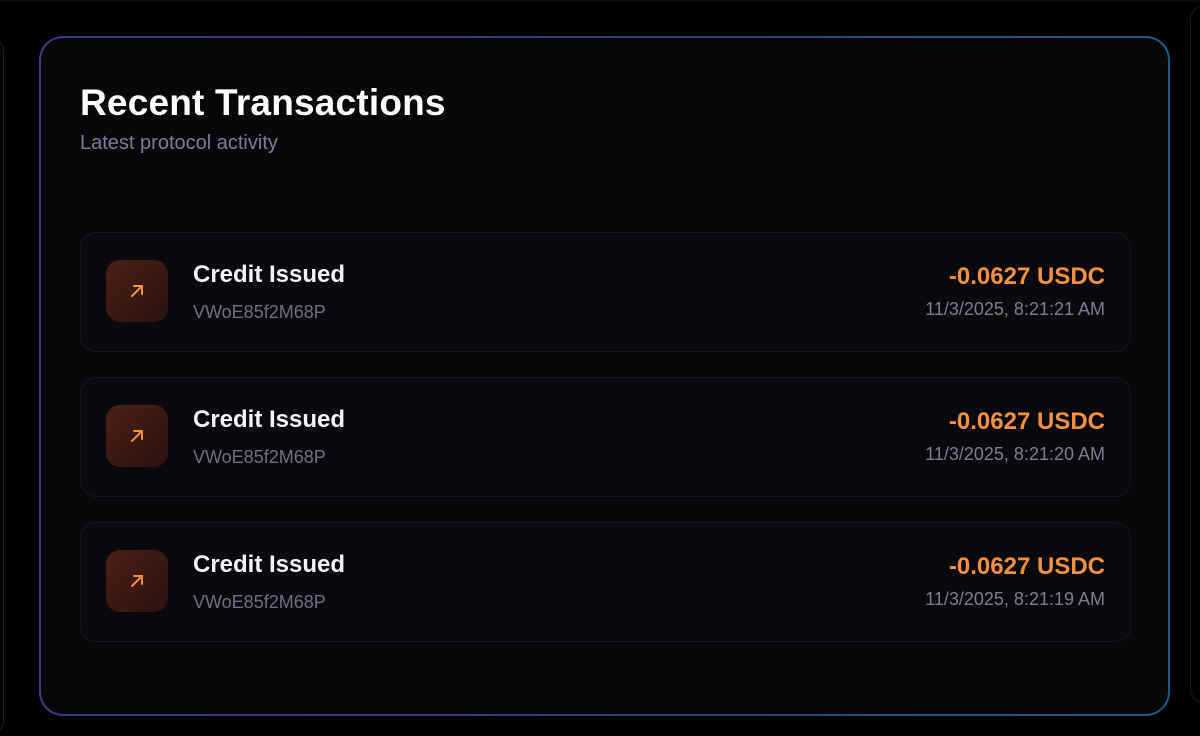  I want to click on transaction-timestamp: 11/3/2025, 8:21:21 AM, so click(1015, 309).